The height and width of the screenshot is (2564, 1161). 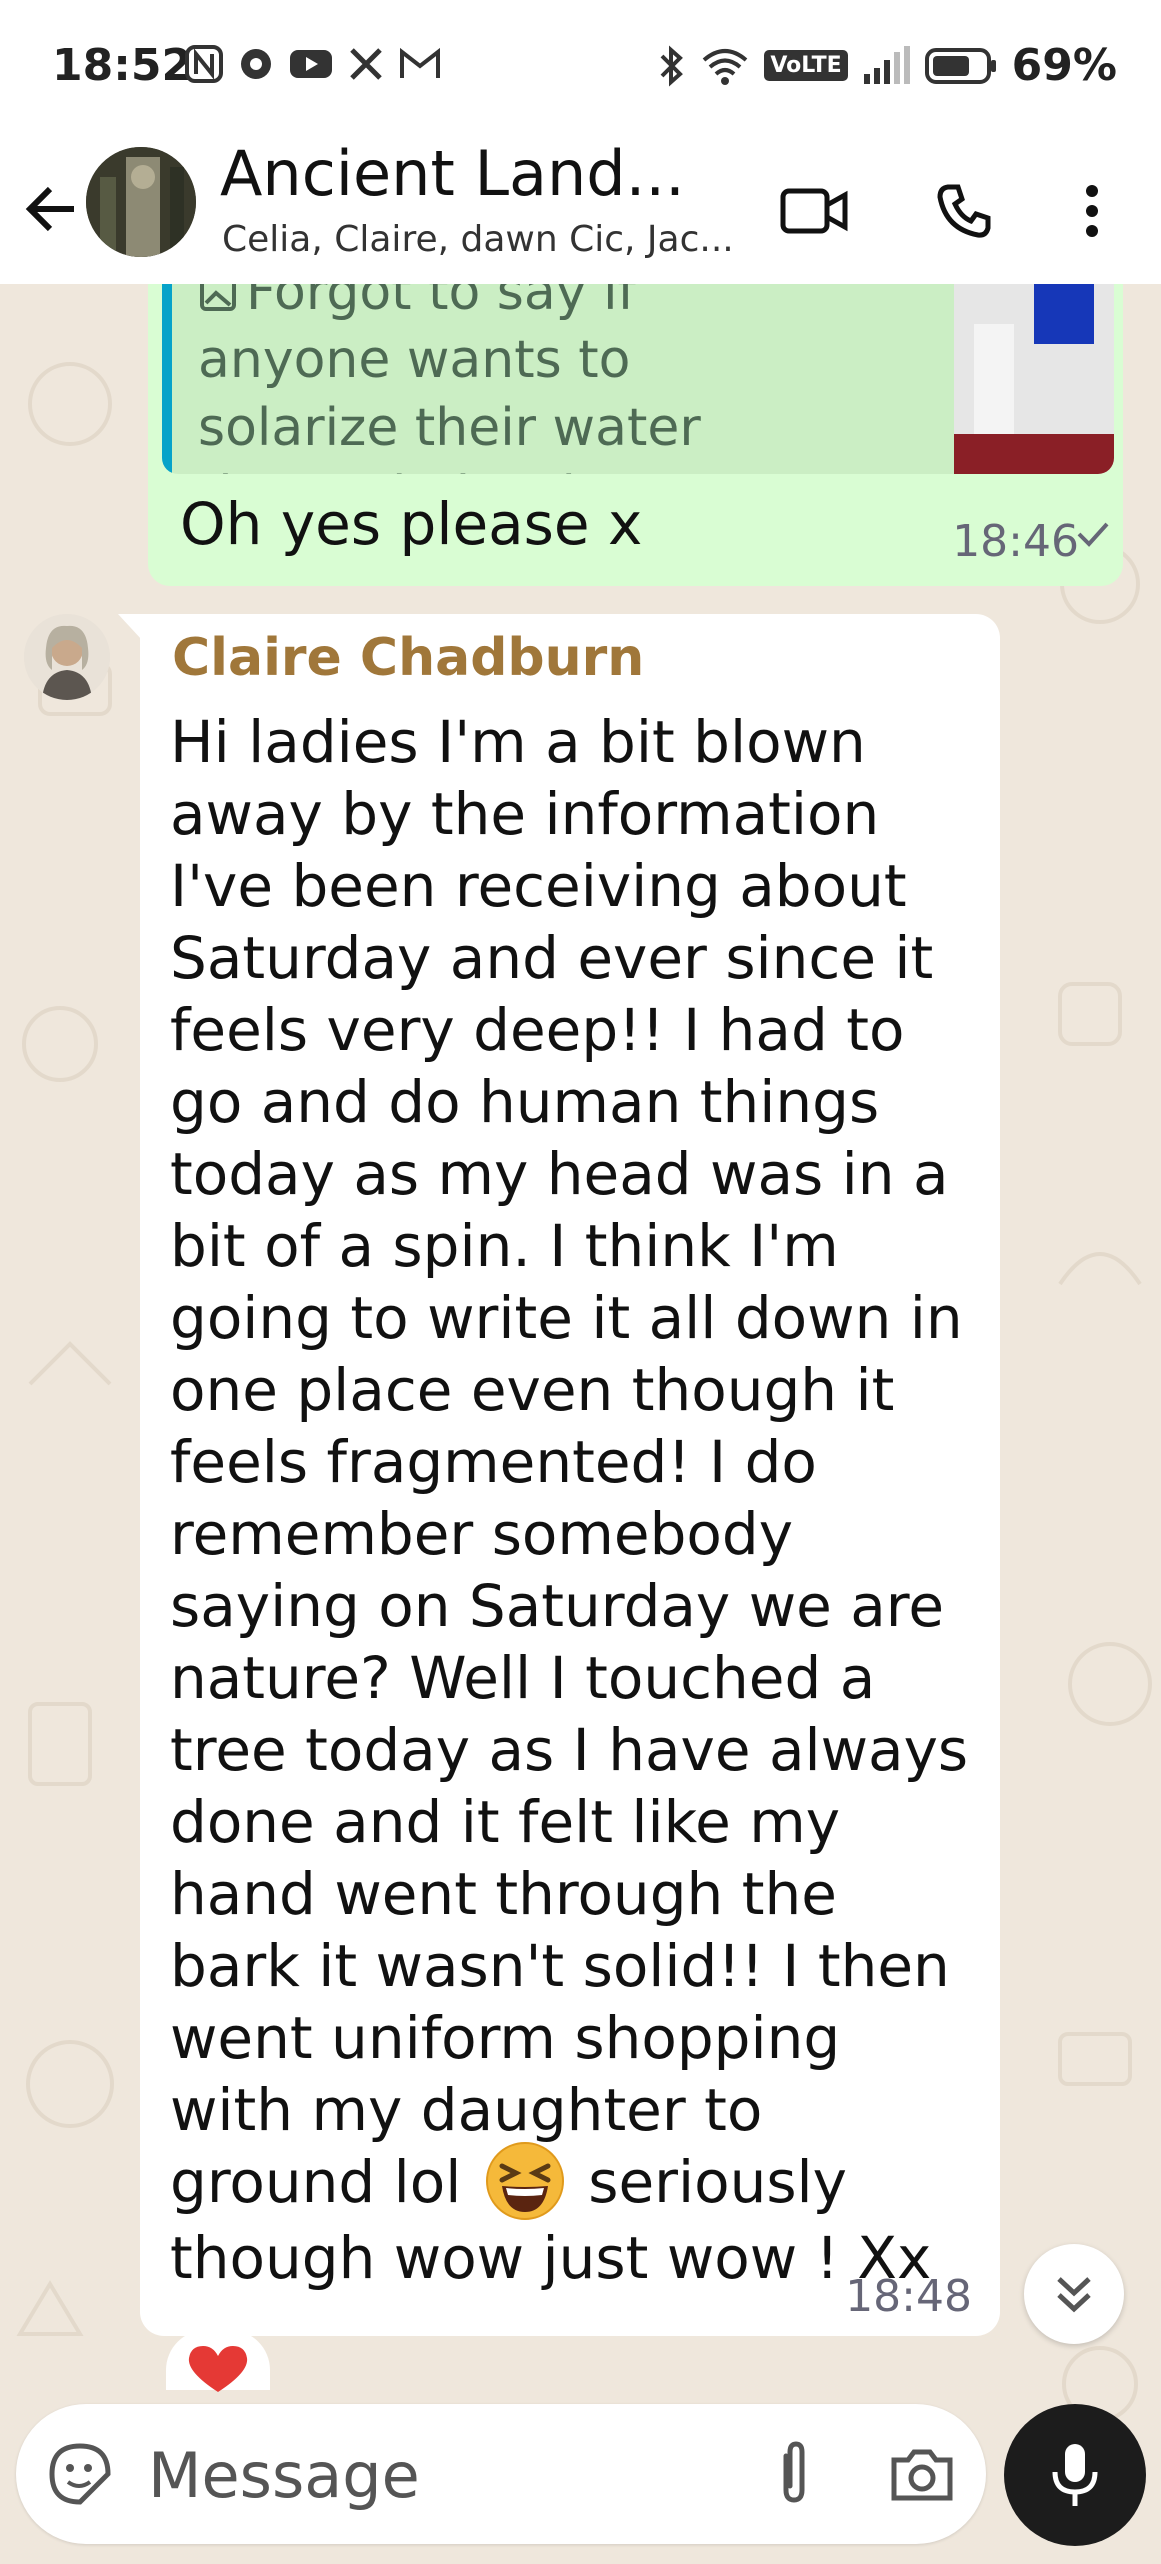 What do you see at coordinates (438, 2475) in the screenshot?
I see `message-input` at bounding box center [438, 2475].